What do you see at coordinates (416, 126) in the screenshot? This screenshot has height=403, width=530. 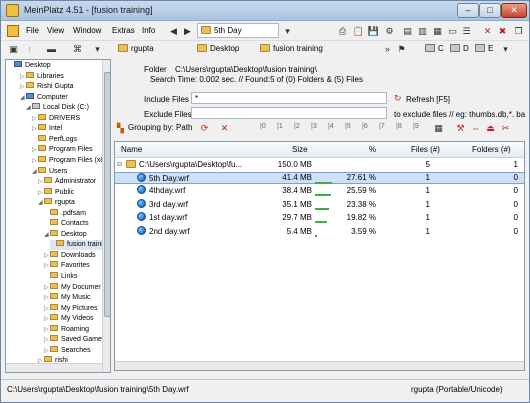 I see `sort-icon: |9` at bounding box center [416, 126].